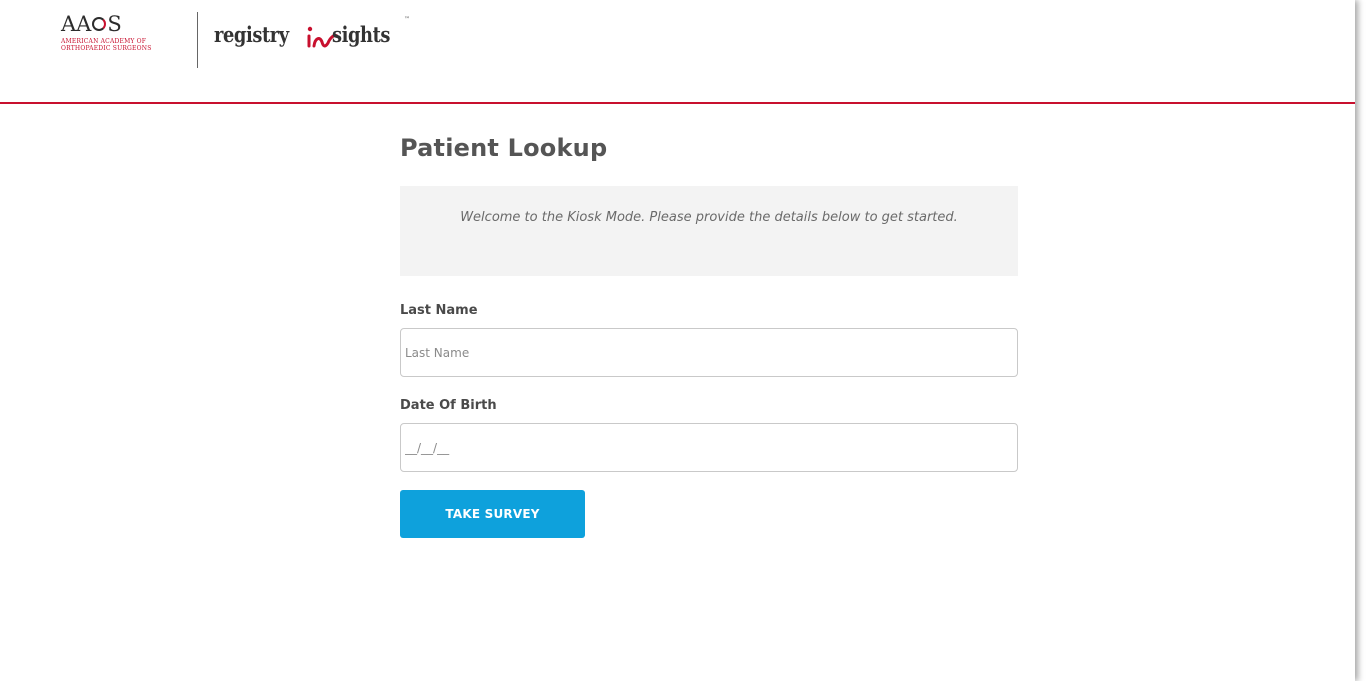  What do you see at coordinates (439, 310) in the screenshot?
I see `last-name-label: Last Name` at bounding box center [439, 310].